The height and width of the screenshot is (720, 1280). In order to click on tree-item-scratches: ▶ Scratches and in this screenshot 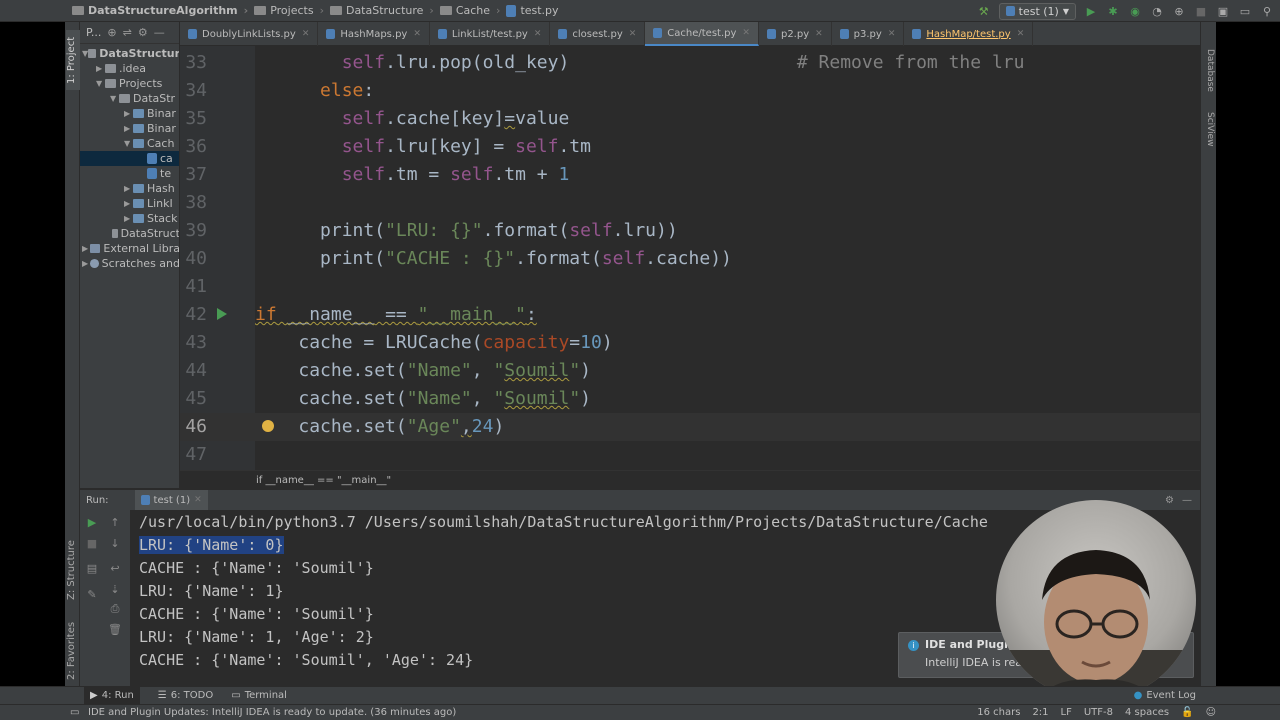, I will do `click(129, 263)`.